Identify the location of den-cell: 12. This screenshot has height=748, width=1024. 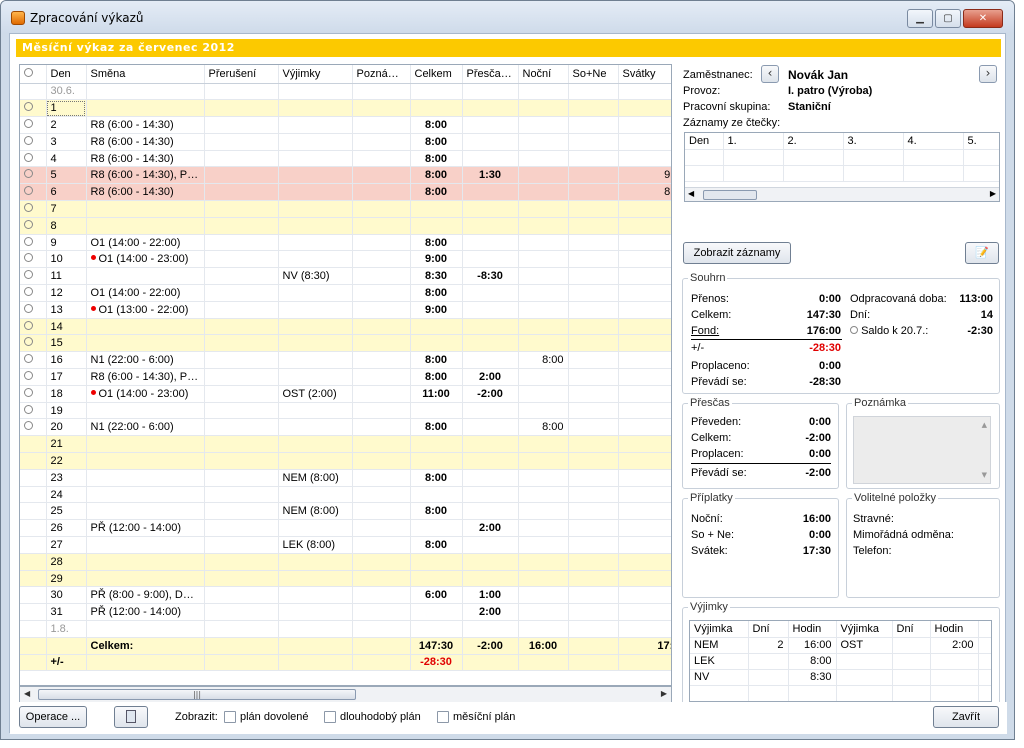
(66, 293).